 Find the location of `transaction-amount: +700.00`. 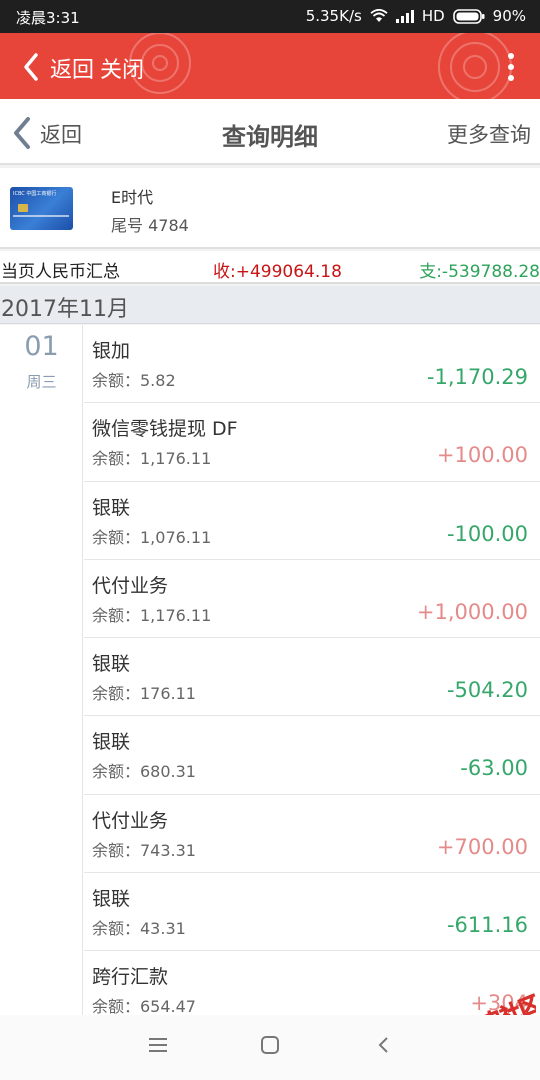

transaction-amount: +700.00 is located at coordinates (482, 846).